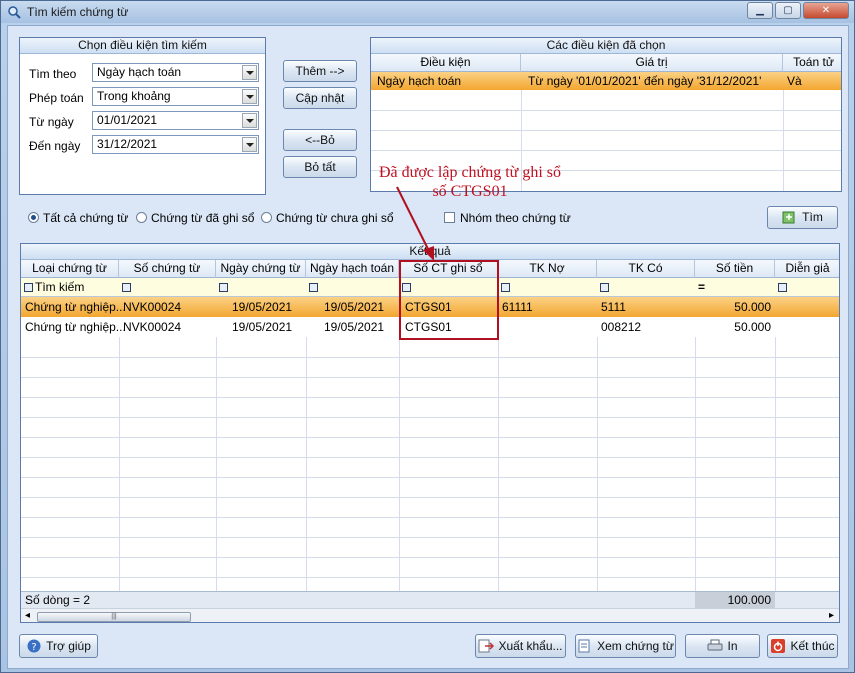  I want to click on search-by-select: Ngày hạch toán, so click(175, 72).